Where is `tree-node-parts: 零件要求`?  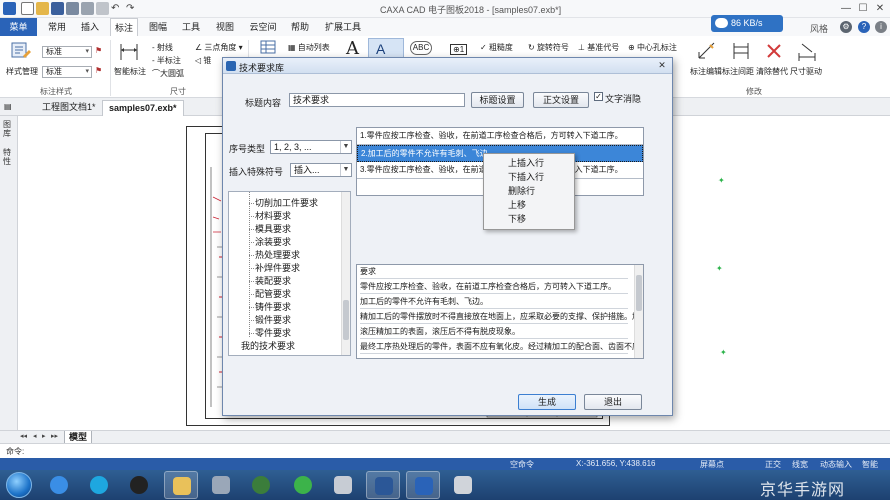
tree-node-parts: 零件要求 is located at coordinates (269, 333).